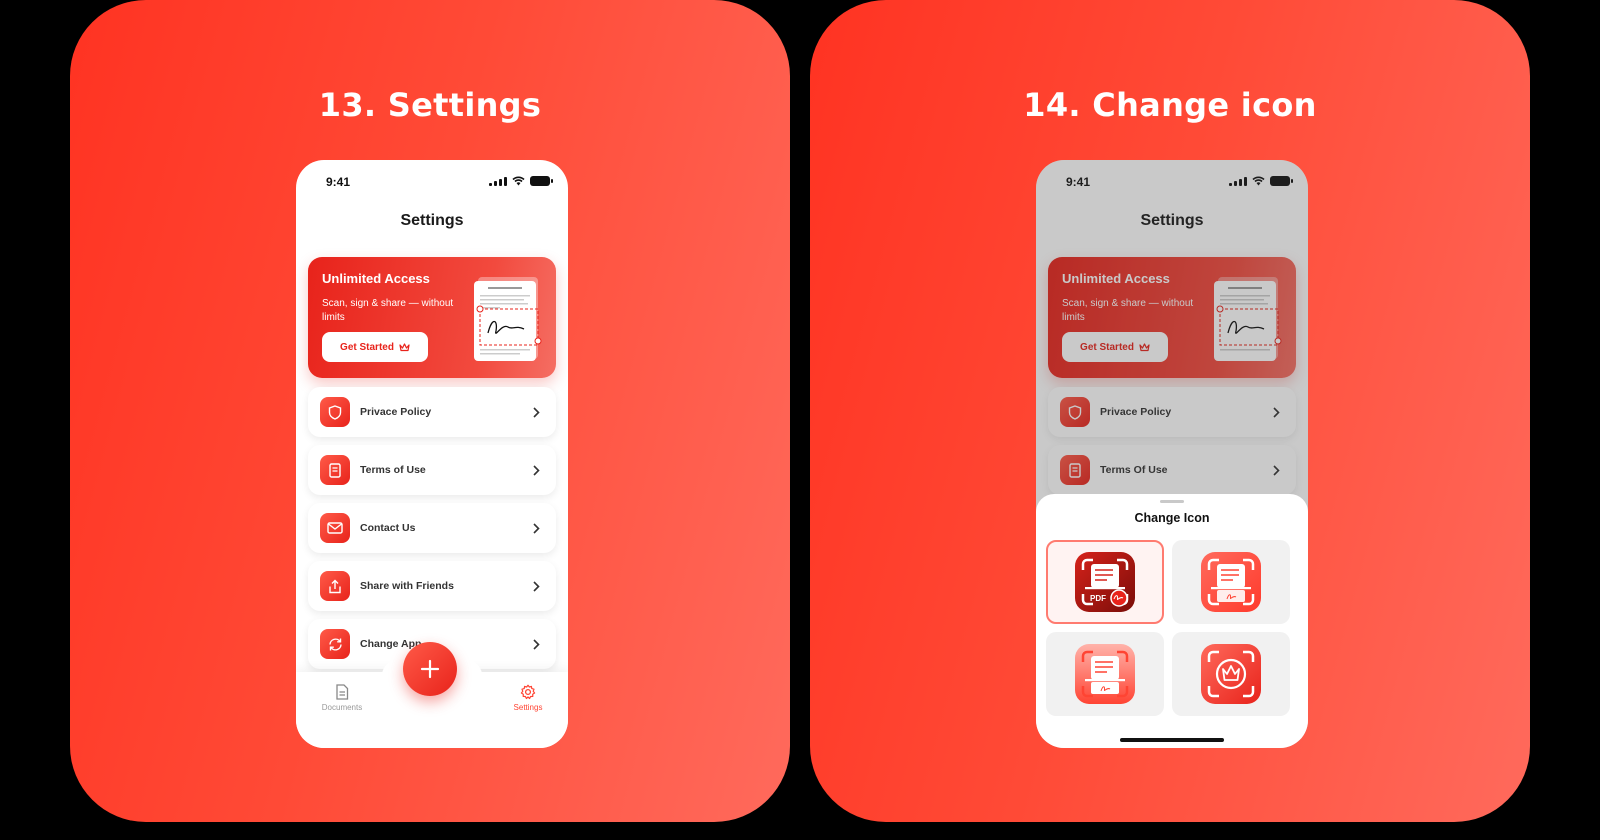  Describe the element at coordinates (1172, 518) in the screenshot. I see `sheet-title: Change Icon` at that location.